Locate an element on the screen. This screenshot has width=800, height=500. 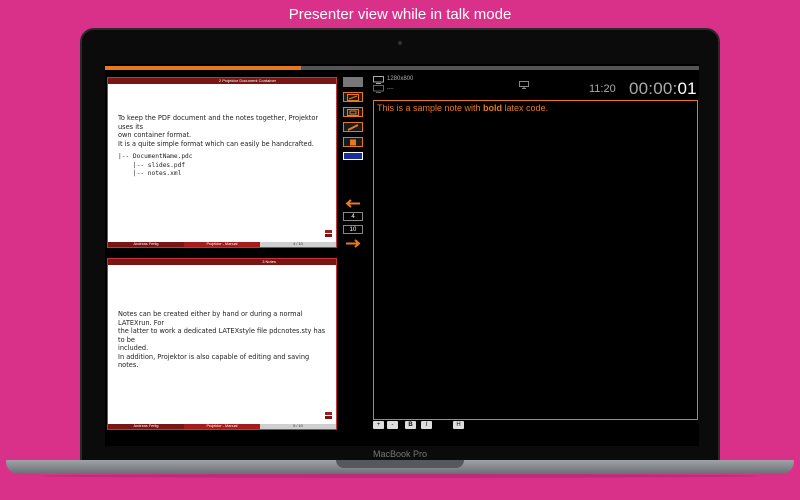
code-line: |-- DocumentName.pdc is located at coordinates (155, 156).